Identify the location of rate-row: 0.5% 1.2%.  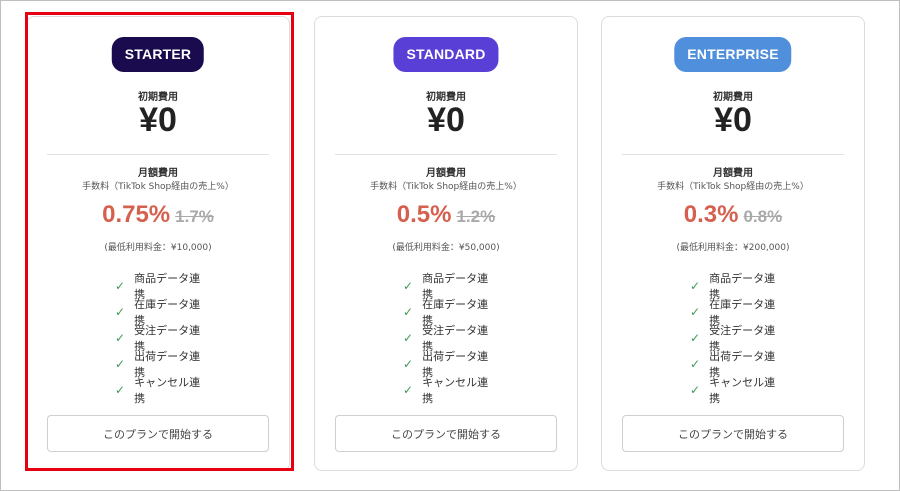
(446, 215).